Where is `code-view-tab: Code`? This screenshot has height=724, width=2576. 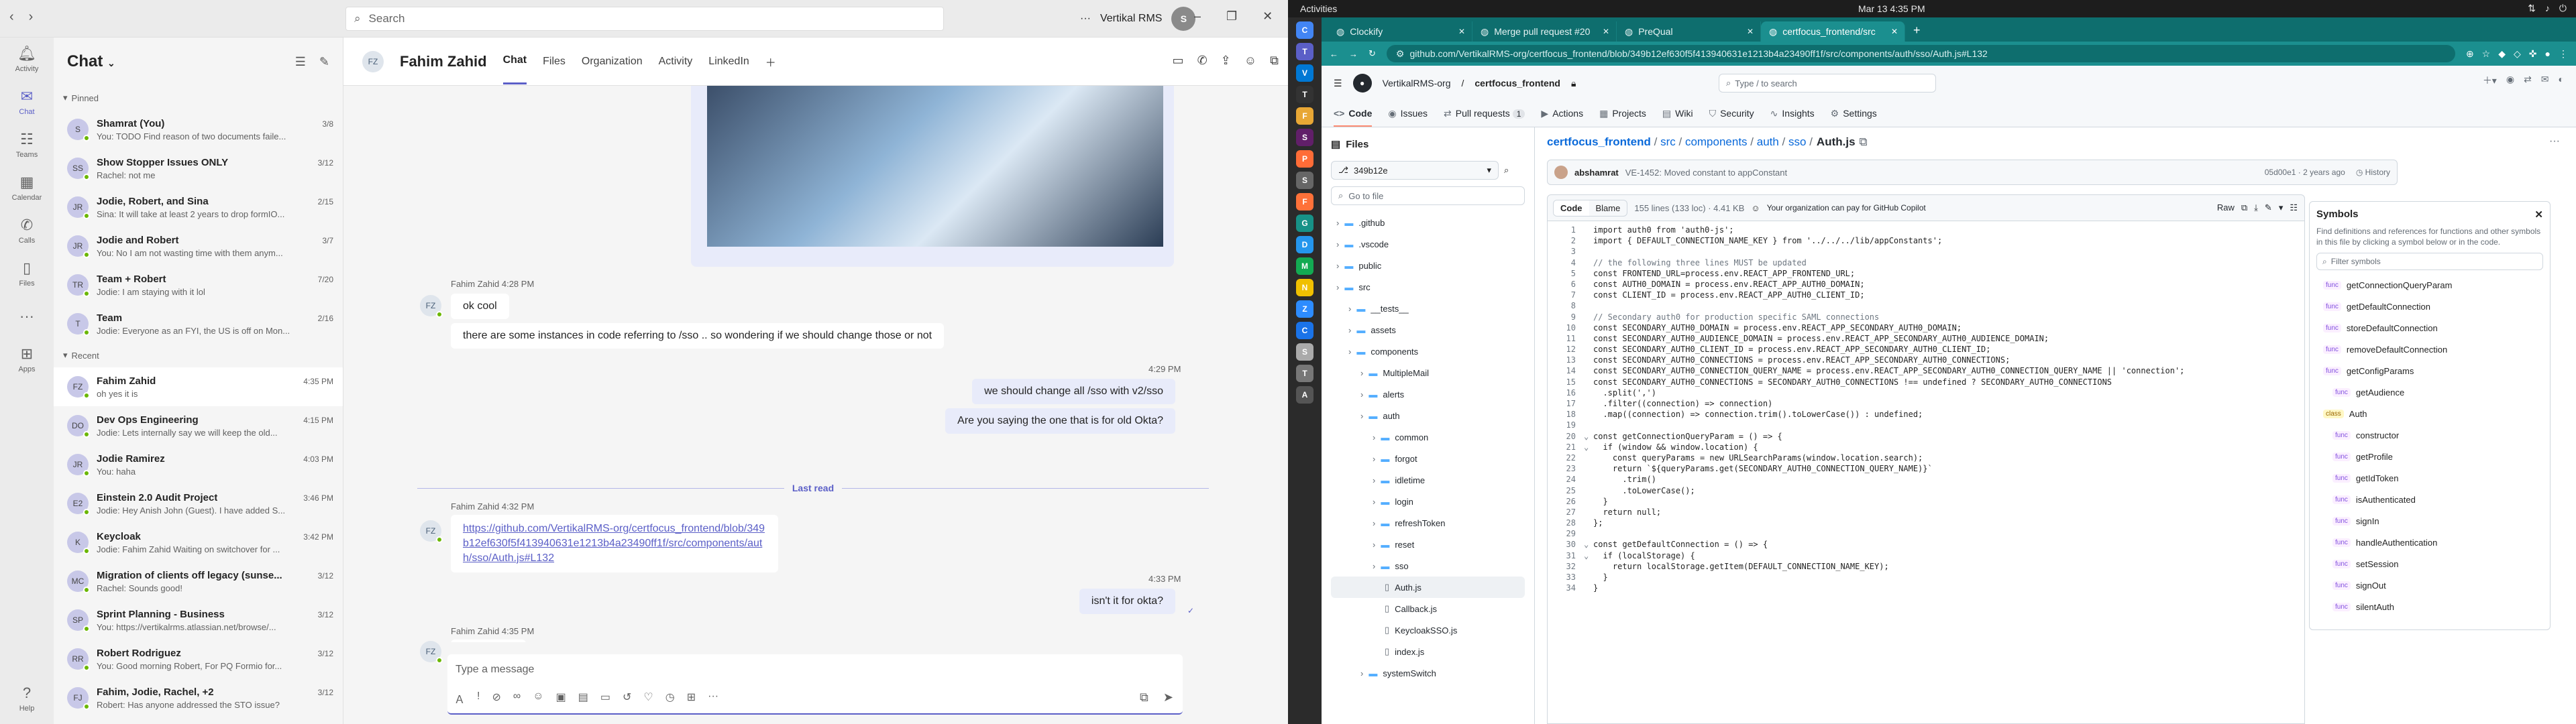 code-view-tab: Code is located at coordinates (1571, 208).